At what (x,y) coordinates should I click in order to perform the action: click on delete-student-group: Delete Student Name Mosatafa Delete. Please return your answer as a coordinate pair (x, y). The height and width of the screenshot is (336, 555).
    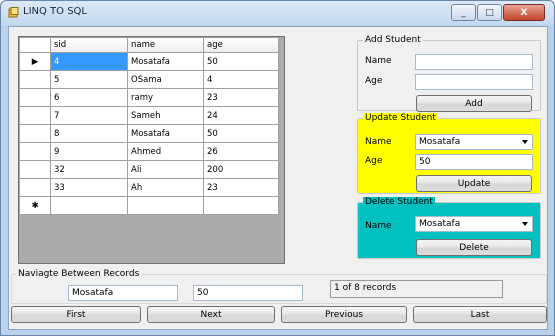
    Looking at the image, I should click on (449, 228).